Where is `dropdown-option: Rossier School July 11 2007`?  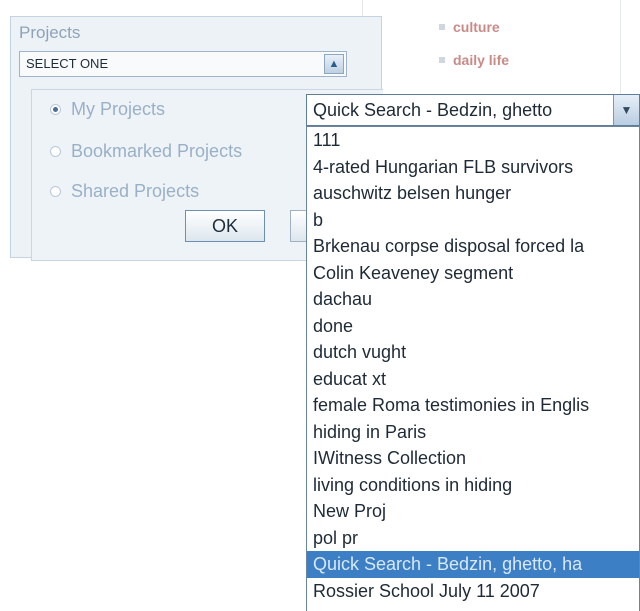
dropdown-option: Rossier School July 11 2007 is located at coordinates (473, 591).